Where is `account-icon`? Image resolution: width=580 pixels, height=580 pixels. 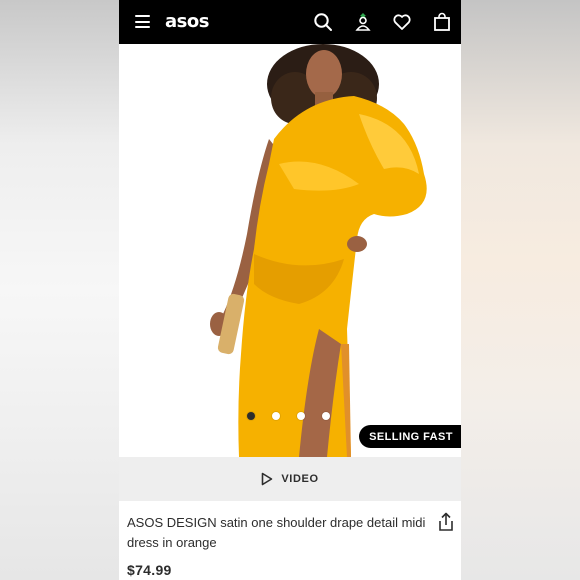
account-icon is located at coordinates (363, 22).